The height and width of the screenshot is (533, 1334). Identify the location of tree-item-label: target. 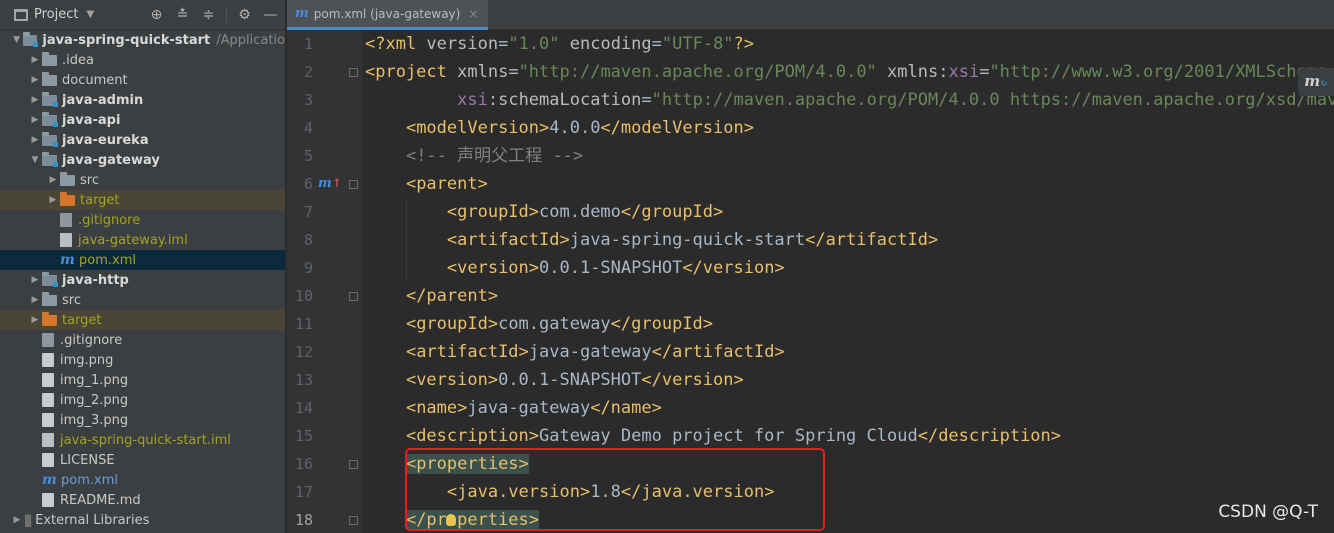
(100, 200).